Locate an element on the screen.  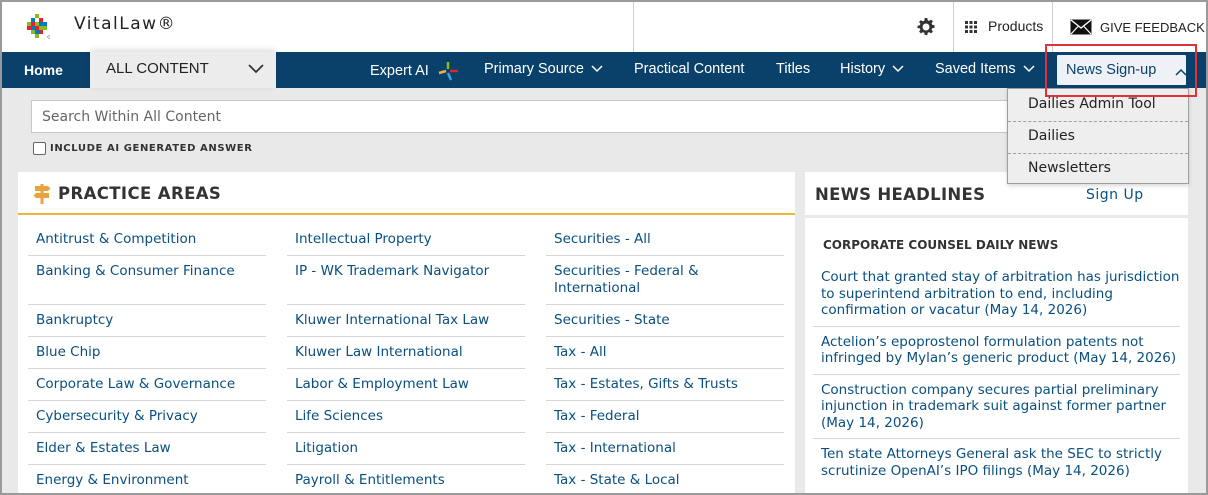
practice-area-link: Tax - State & Local is located at coordinates (665, 480).